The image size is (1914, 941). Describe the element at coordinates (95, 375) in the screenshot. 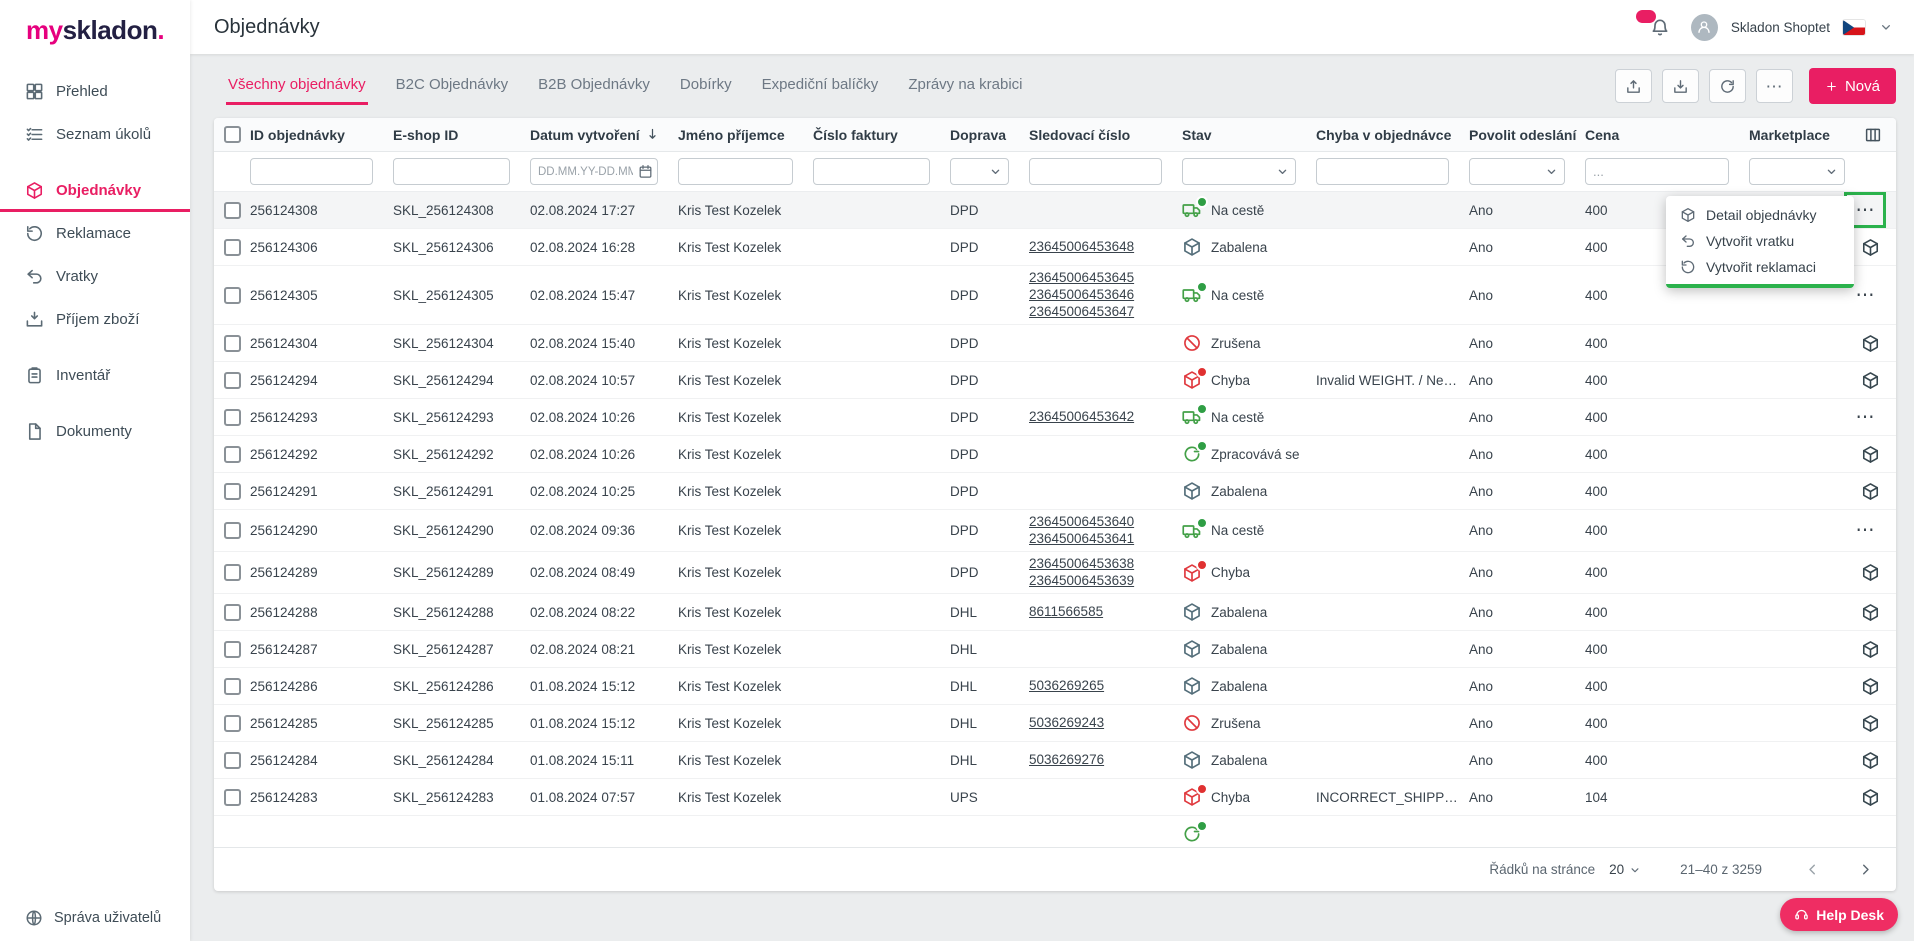

I see `sidebar-item-inventar: Inventář` at that location.